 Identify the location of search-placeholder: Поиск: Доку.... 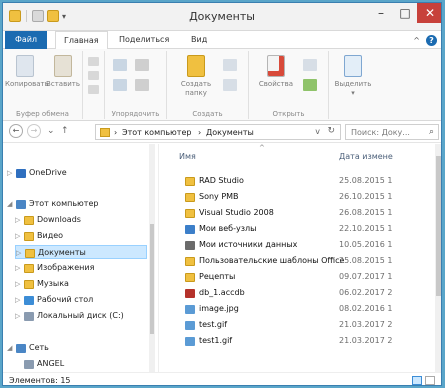
(380, 132).